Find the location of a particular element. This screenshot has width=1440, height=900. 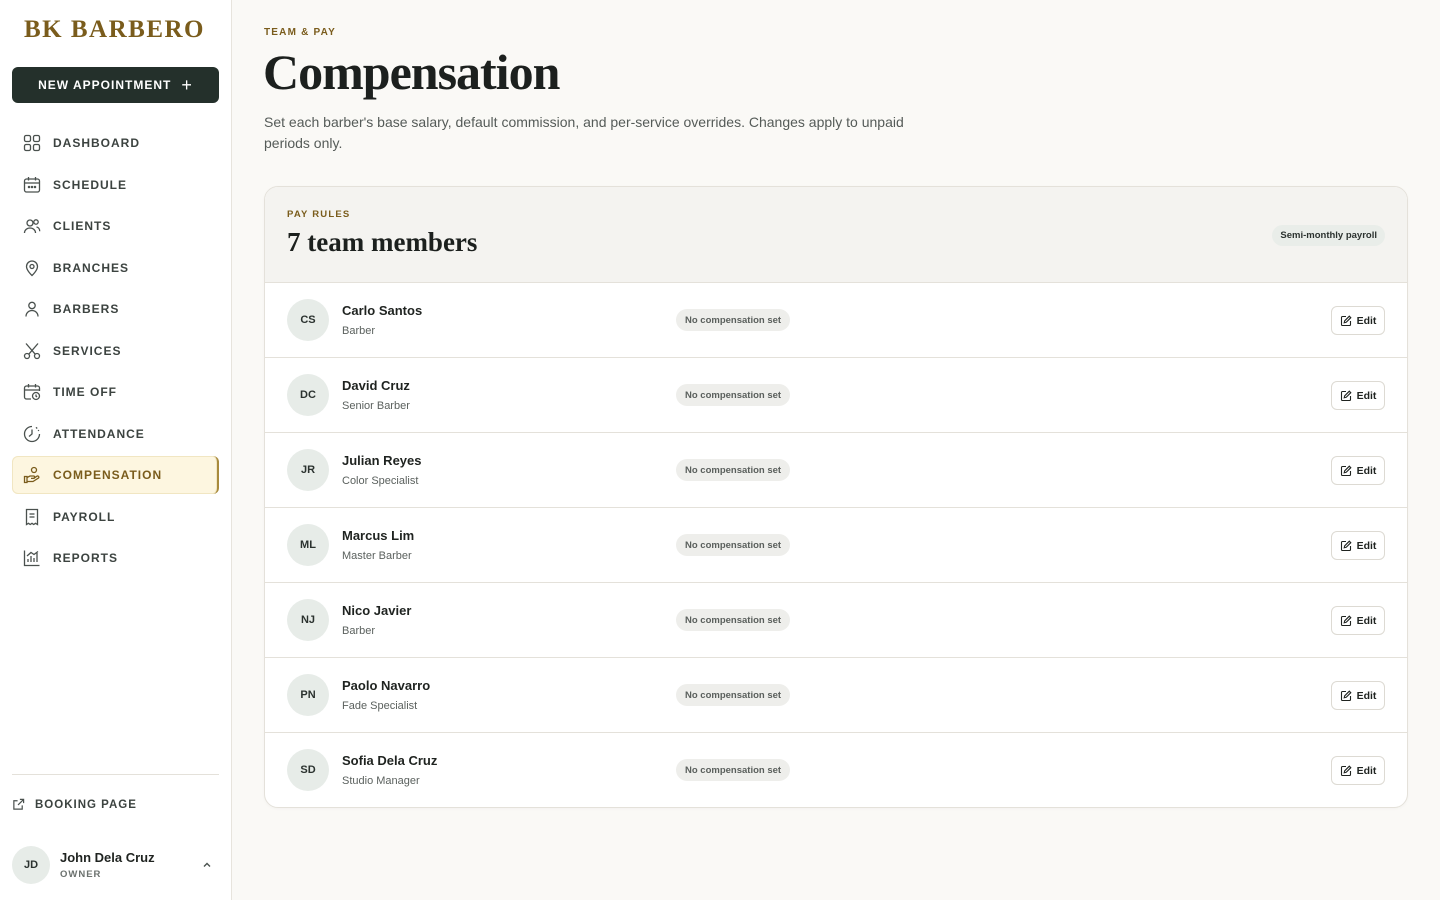

sidebar-item-attendance: ATTENDANCE is located at coordinates (115, 434).